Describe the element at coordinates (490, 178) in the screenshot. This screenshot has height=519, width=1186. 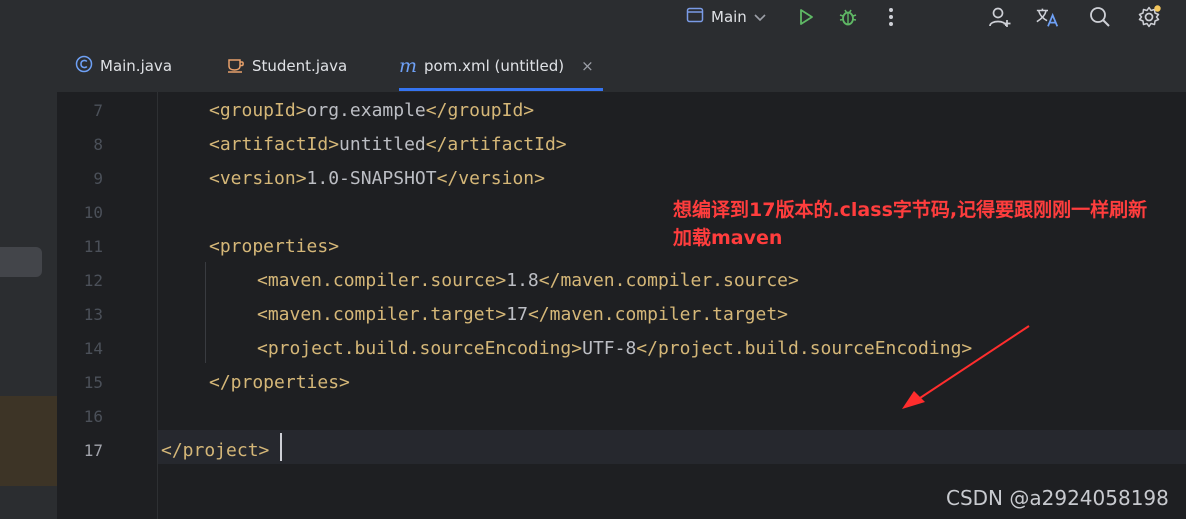
I see `xml-tag: </version>` at that location.